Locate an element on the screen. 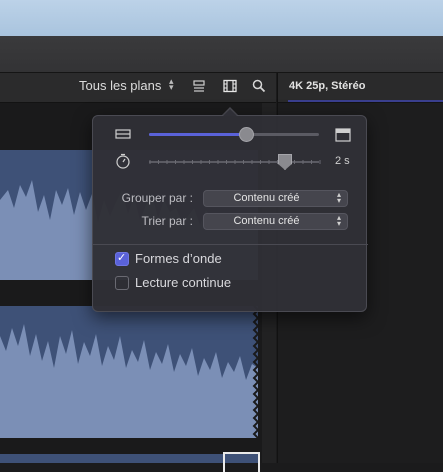 This screenshot has height=472, width=443. sort-by-select: Contenu créé ▴ ▾ is located at coordinates (275, 221).